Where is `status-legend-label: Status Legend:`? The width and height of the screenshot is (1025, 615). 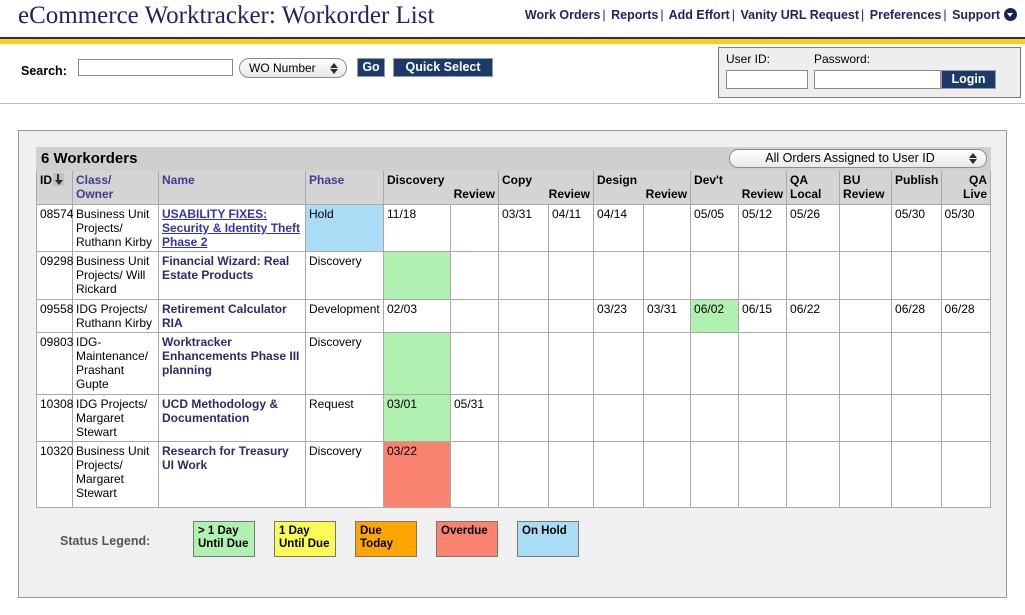 status-legend-label: Status Legend: is located at coordinates (105, 541).